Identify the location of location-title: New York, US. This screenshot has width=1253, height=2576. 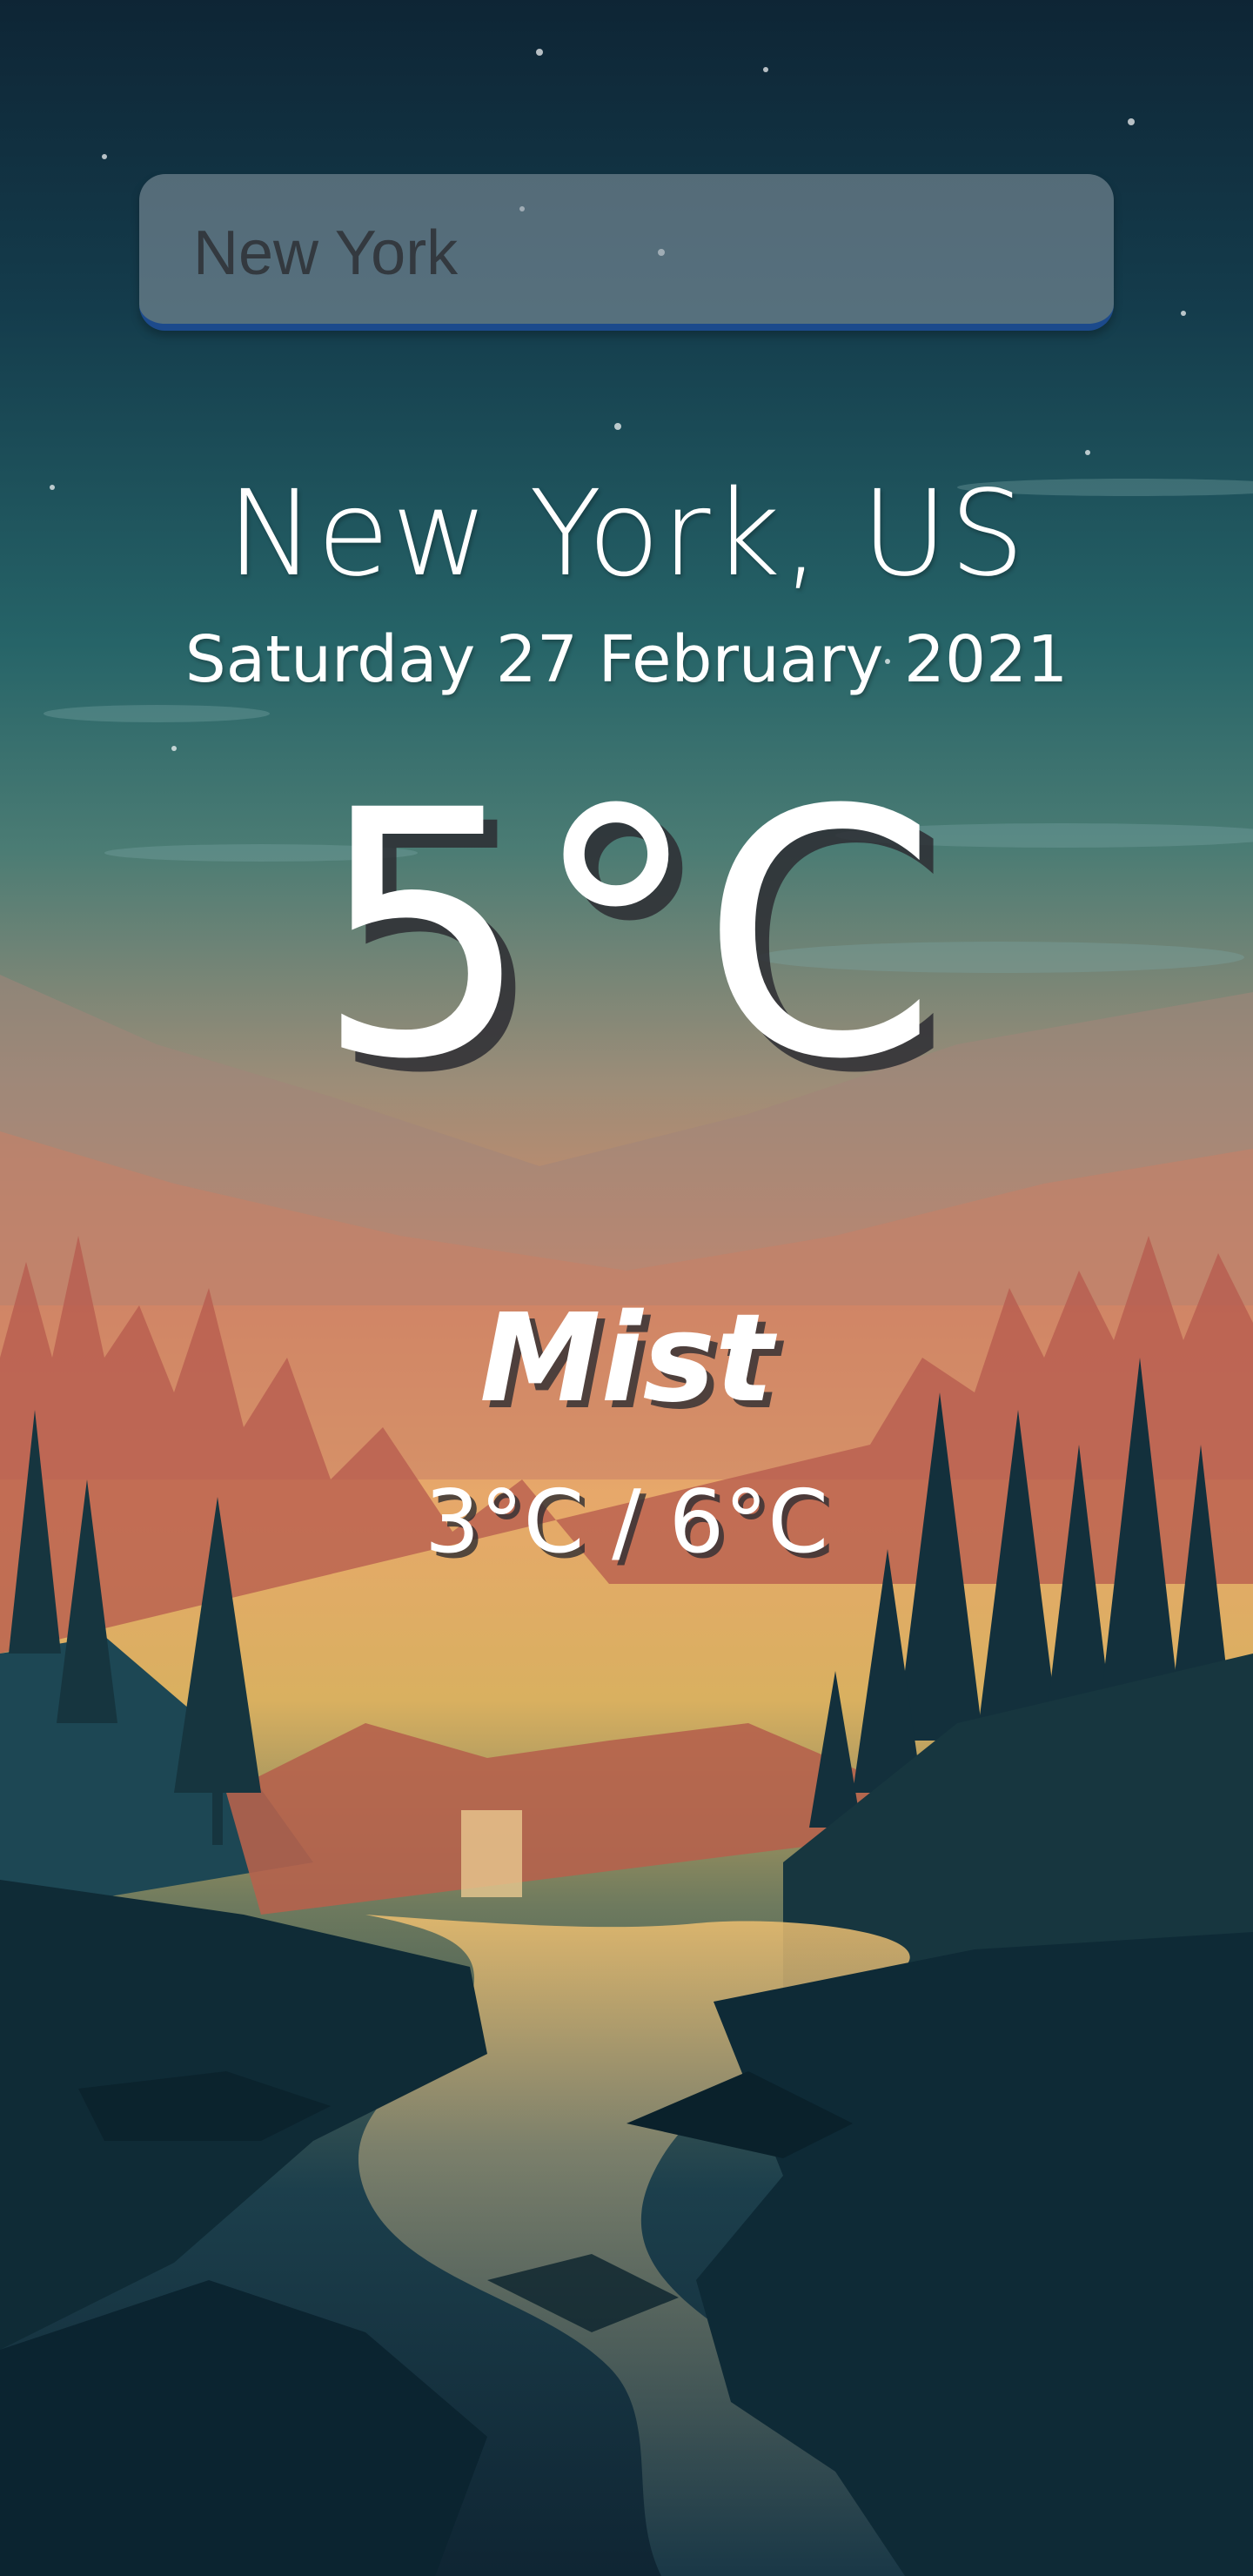
(626, 535).